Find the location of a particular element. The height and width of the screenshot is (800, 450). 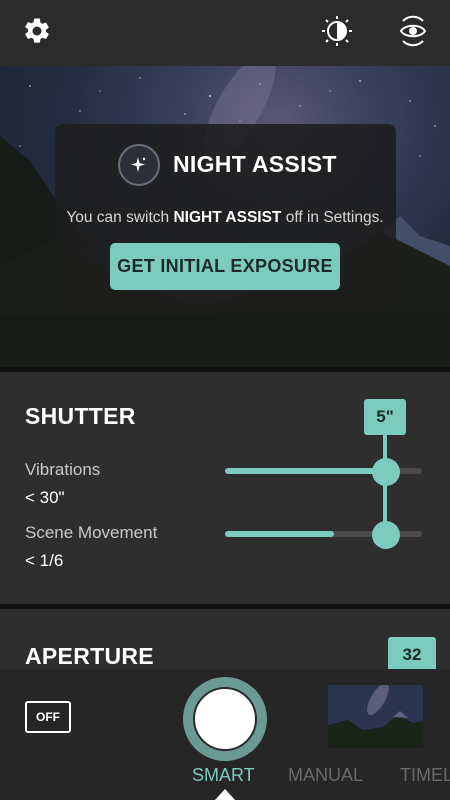

eye-rotate-icon is located at coordinates (413, 31).